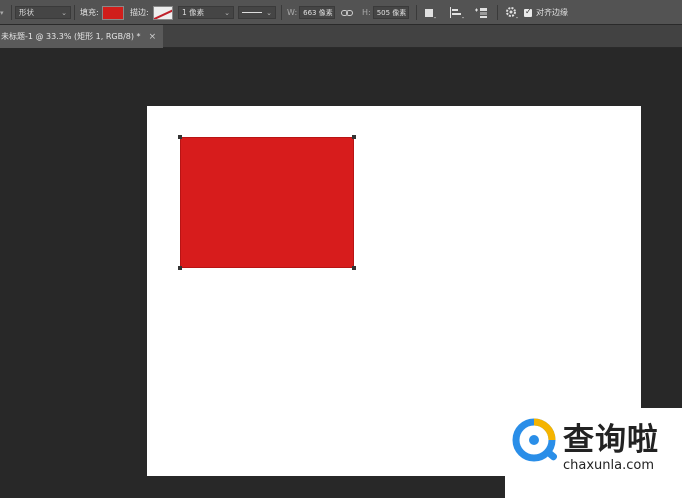 The image size is (682, 498). What do you see at coordinates (267, 202) in the screenshot?
I see `red-rectangle-shape` at bounding box center [267, 202].